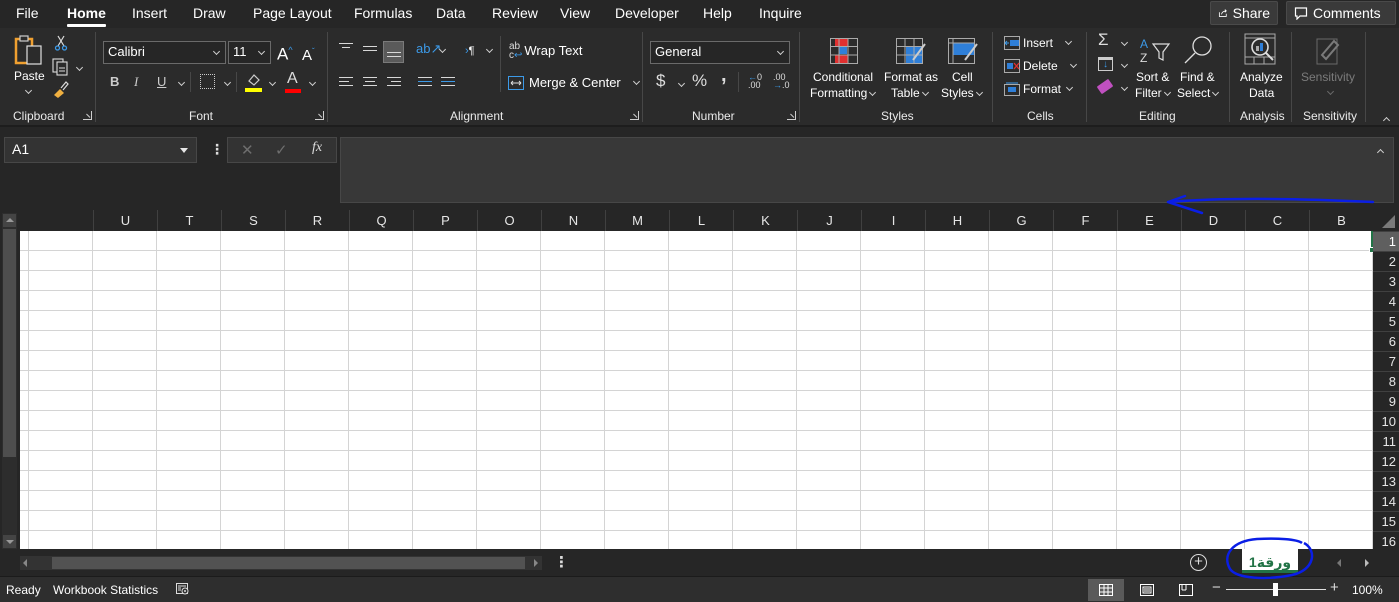 The height and width of the screenshot is (602, 1399). Describe the element at coordinates (161, 82) in the screenshot. I see `underline-button: U` at that location.